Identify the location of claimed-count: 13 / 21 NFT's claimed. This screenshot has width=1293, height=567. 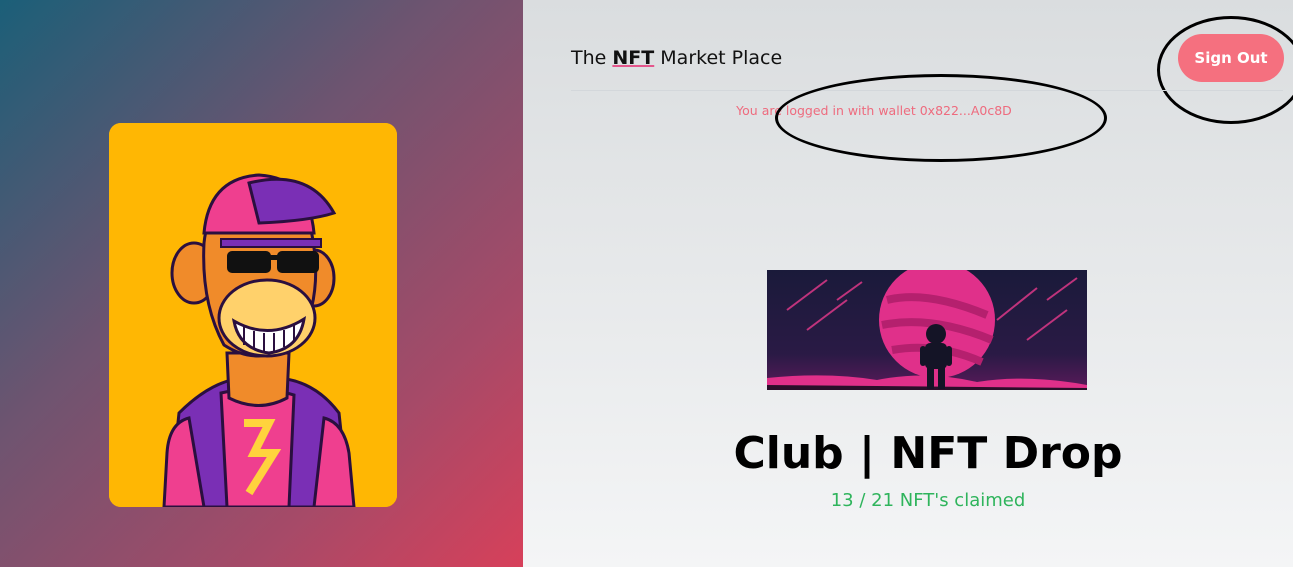
(928, 500).